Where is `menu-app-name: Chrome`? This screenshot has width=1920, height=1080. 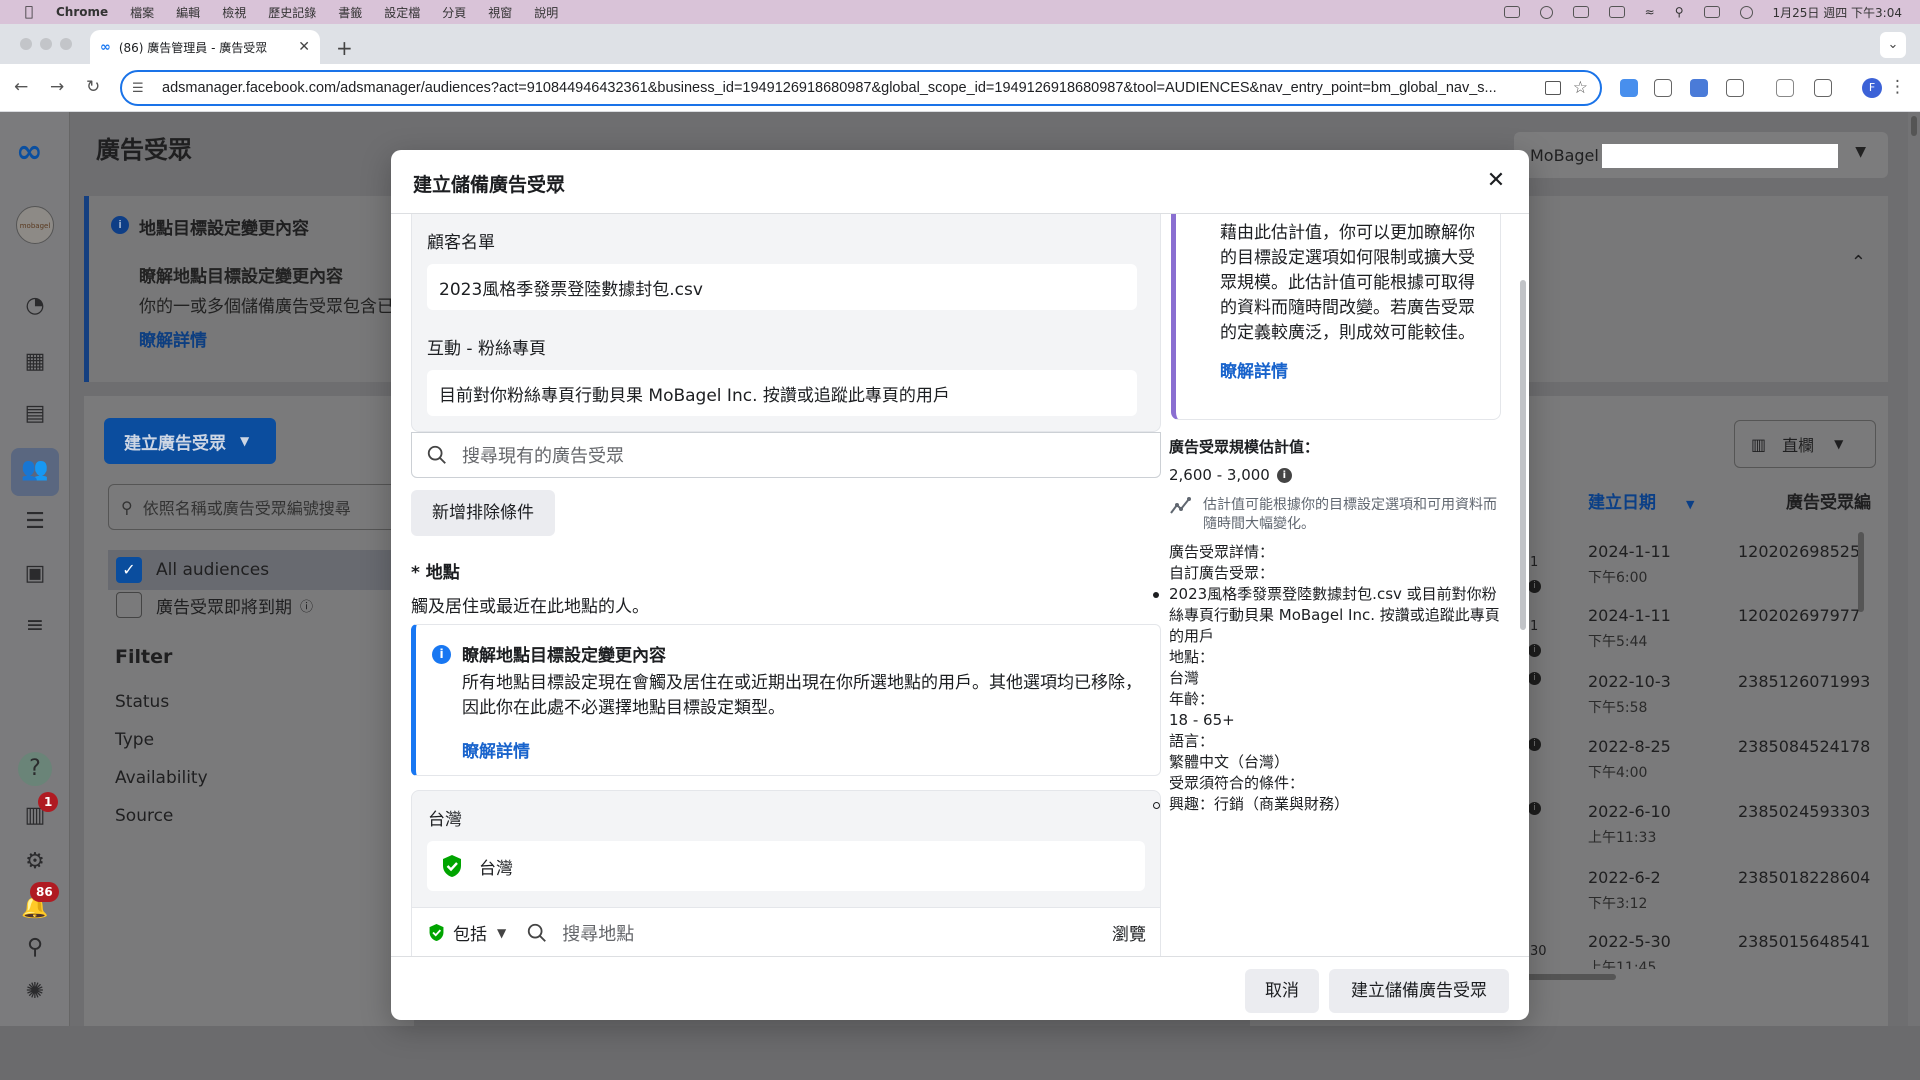 menu-app-name: Chrome is located at coordinates (82, 12).